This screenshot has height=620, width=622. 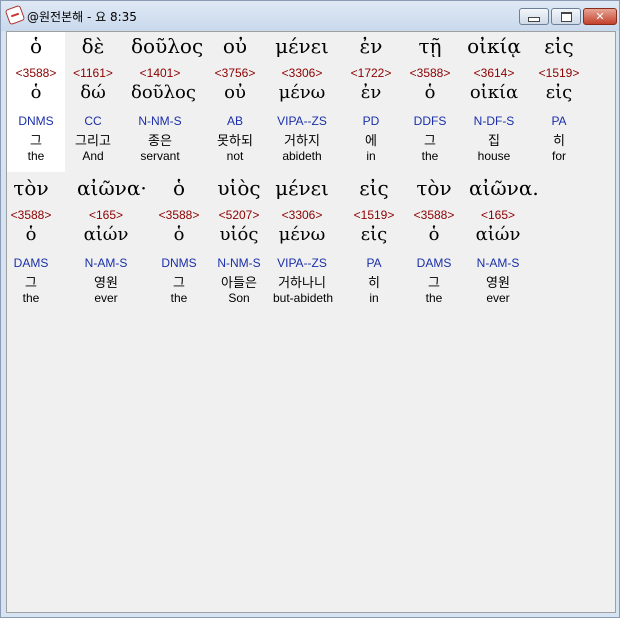 I want to click on word-block: ἐν <1722> ἐν PD 에 in, so click(x=371, y=102).